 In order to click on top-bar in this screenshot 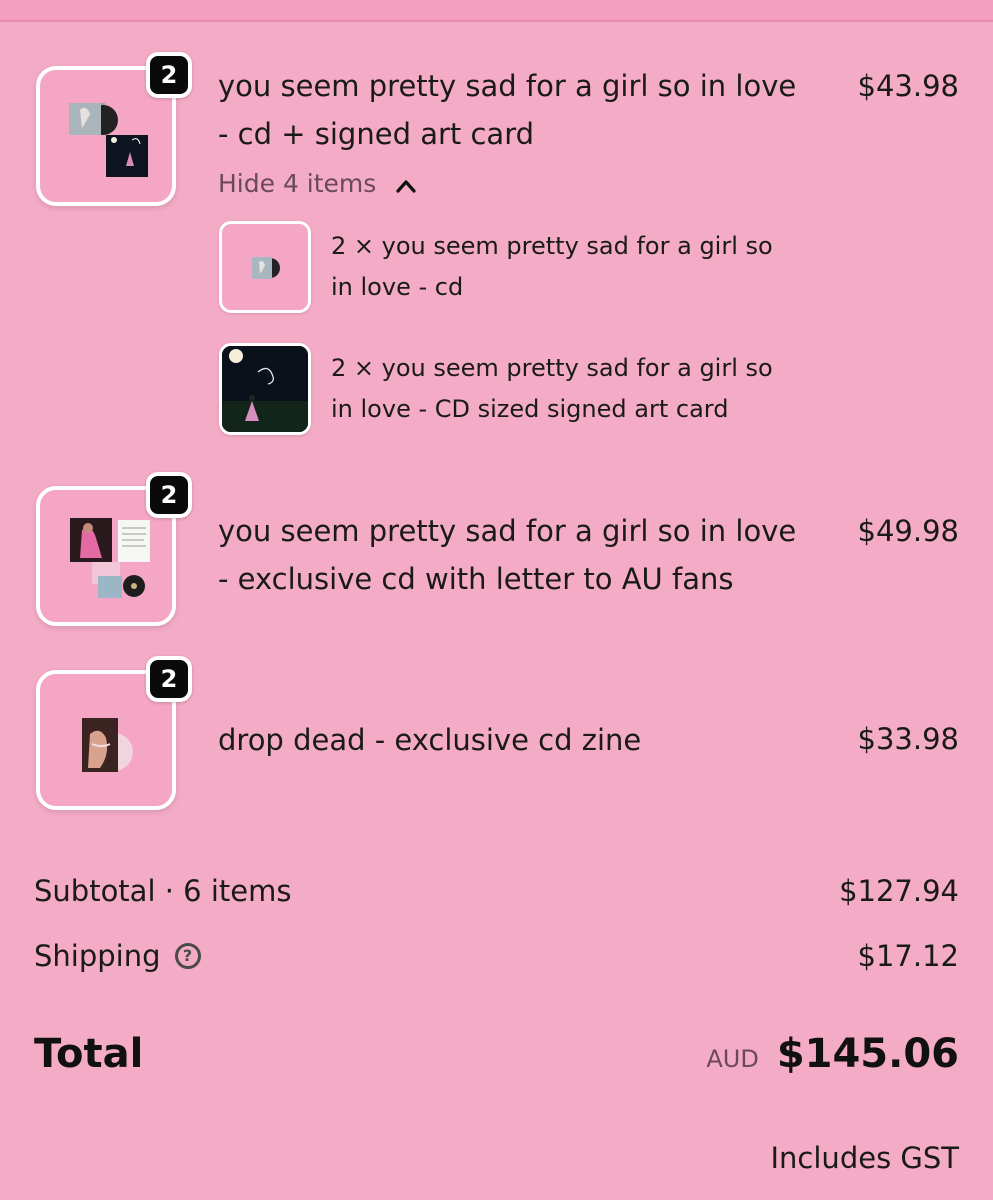, I will do `click(496, 11)`.